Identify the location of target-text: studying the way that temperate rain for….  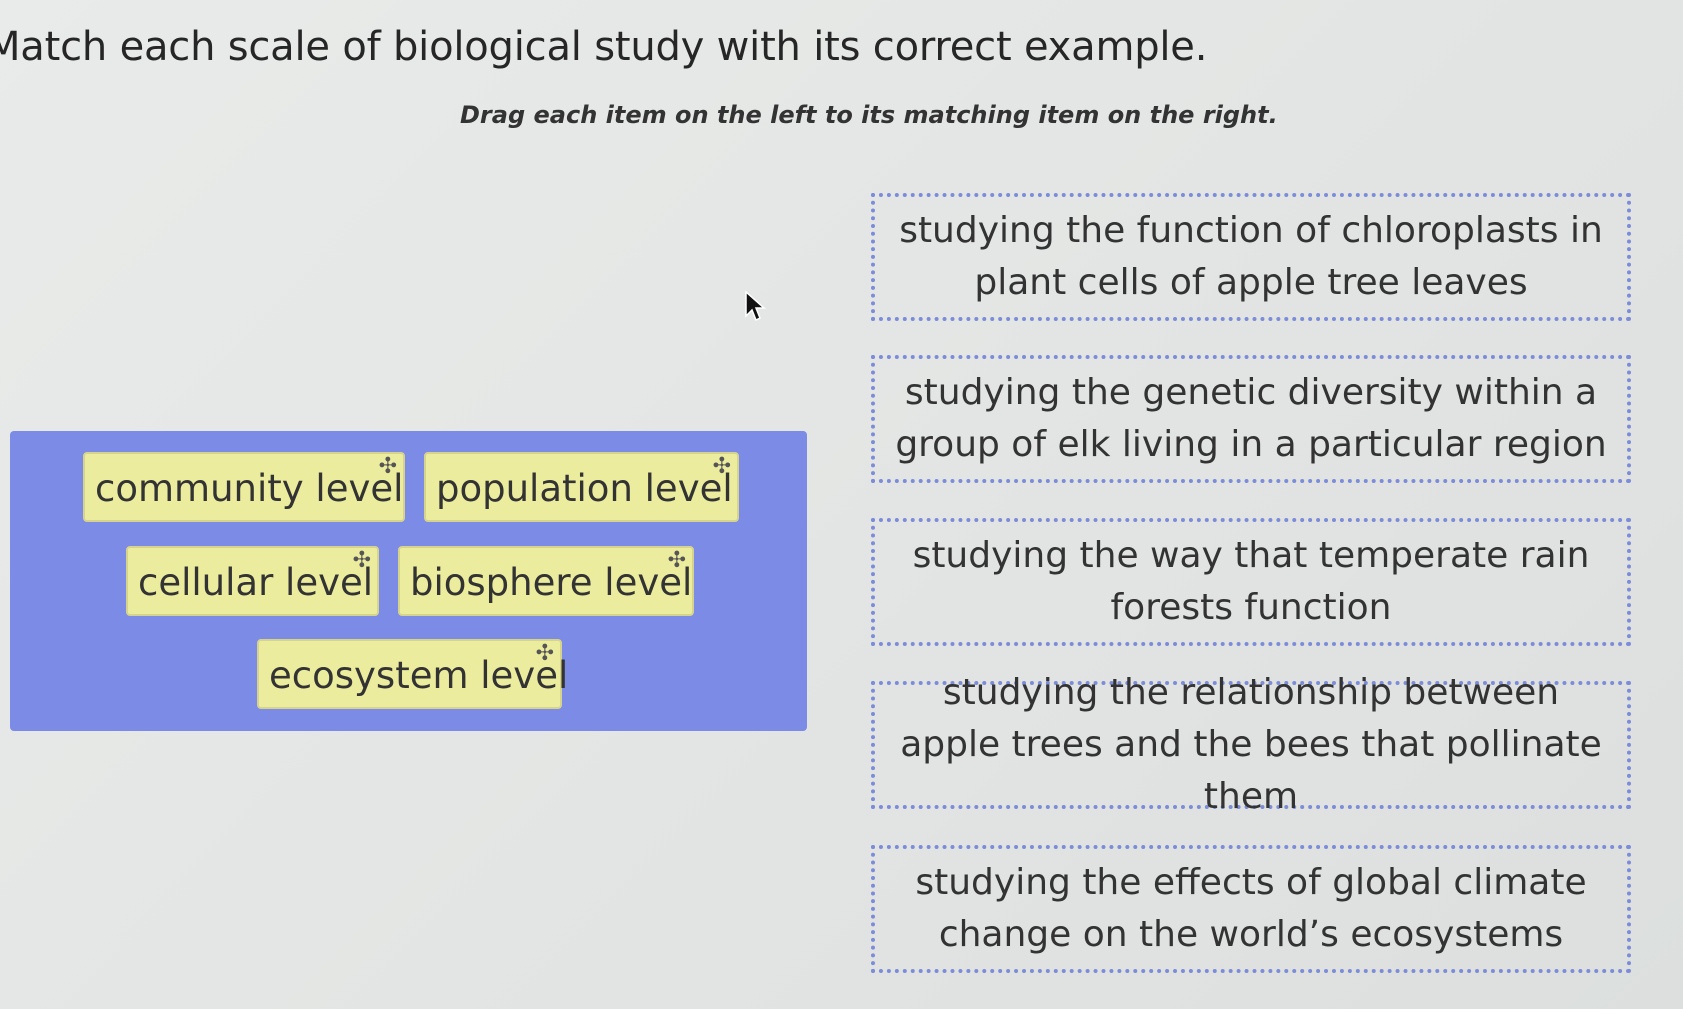
(1251, 581).